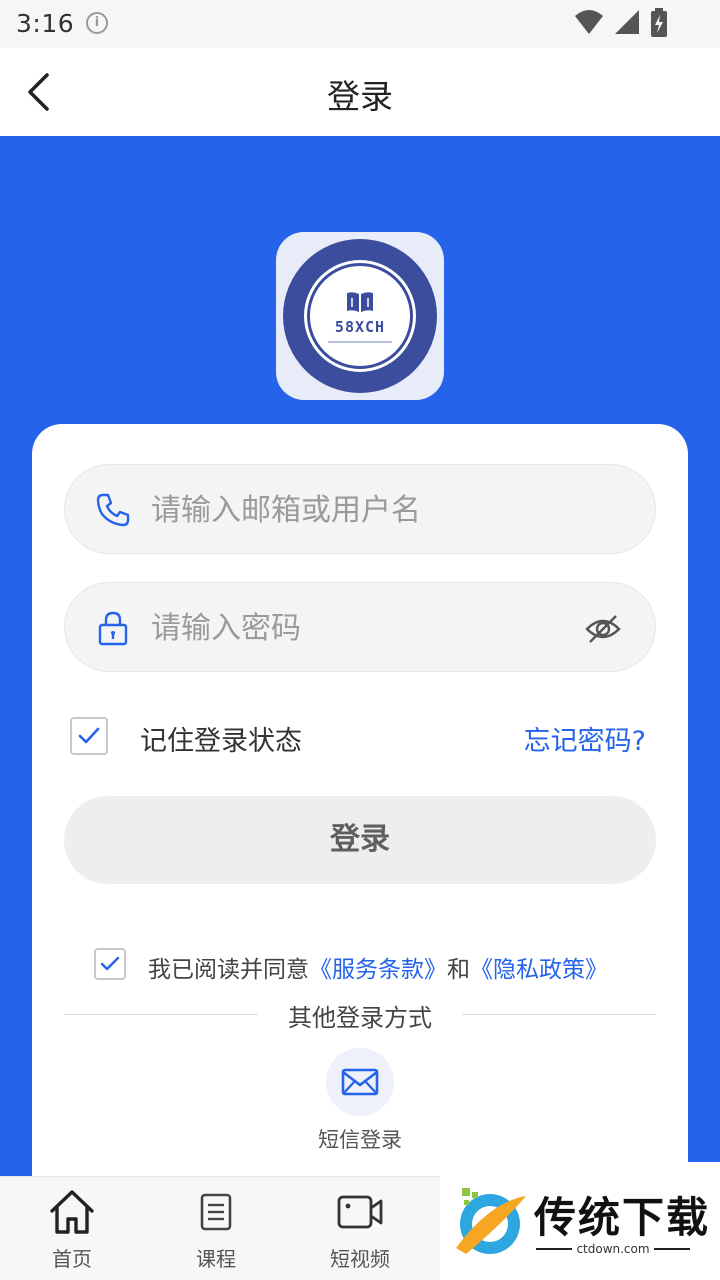 Image resolution: width=720 pixels, height=1280 pixels. I want to click on password-field, so click(360, 627).